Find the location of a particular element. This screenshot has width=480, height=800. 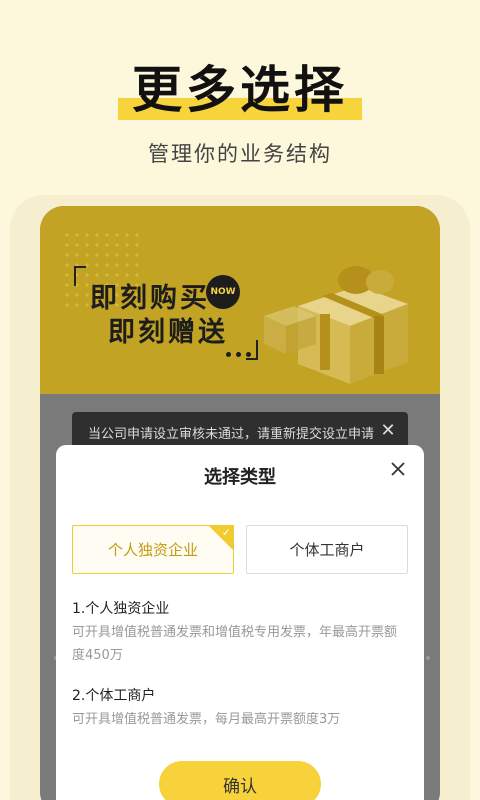

option-sole-proprietorship: 个人独资企业 ✓ is located at coordinates (153, 549).